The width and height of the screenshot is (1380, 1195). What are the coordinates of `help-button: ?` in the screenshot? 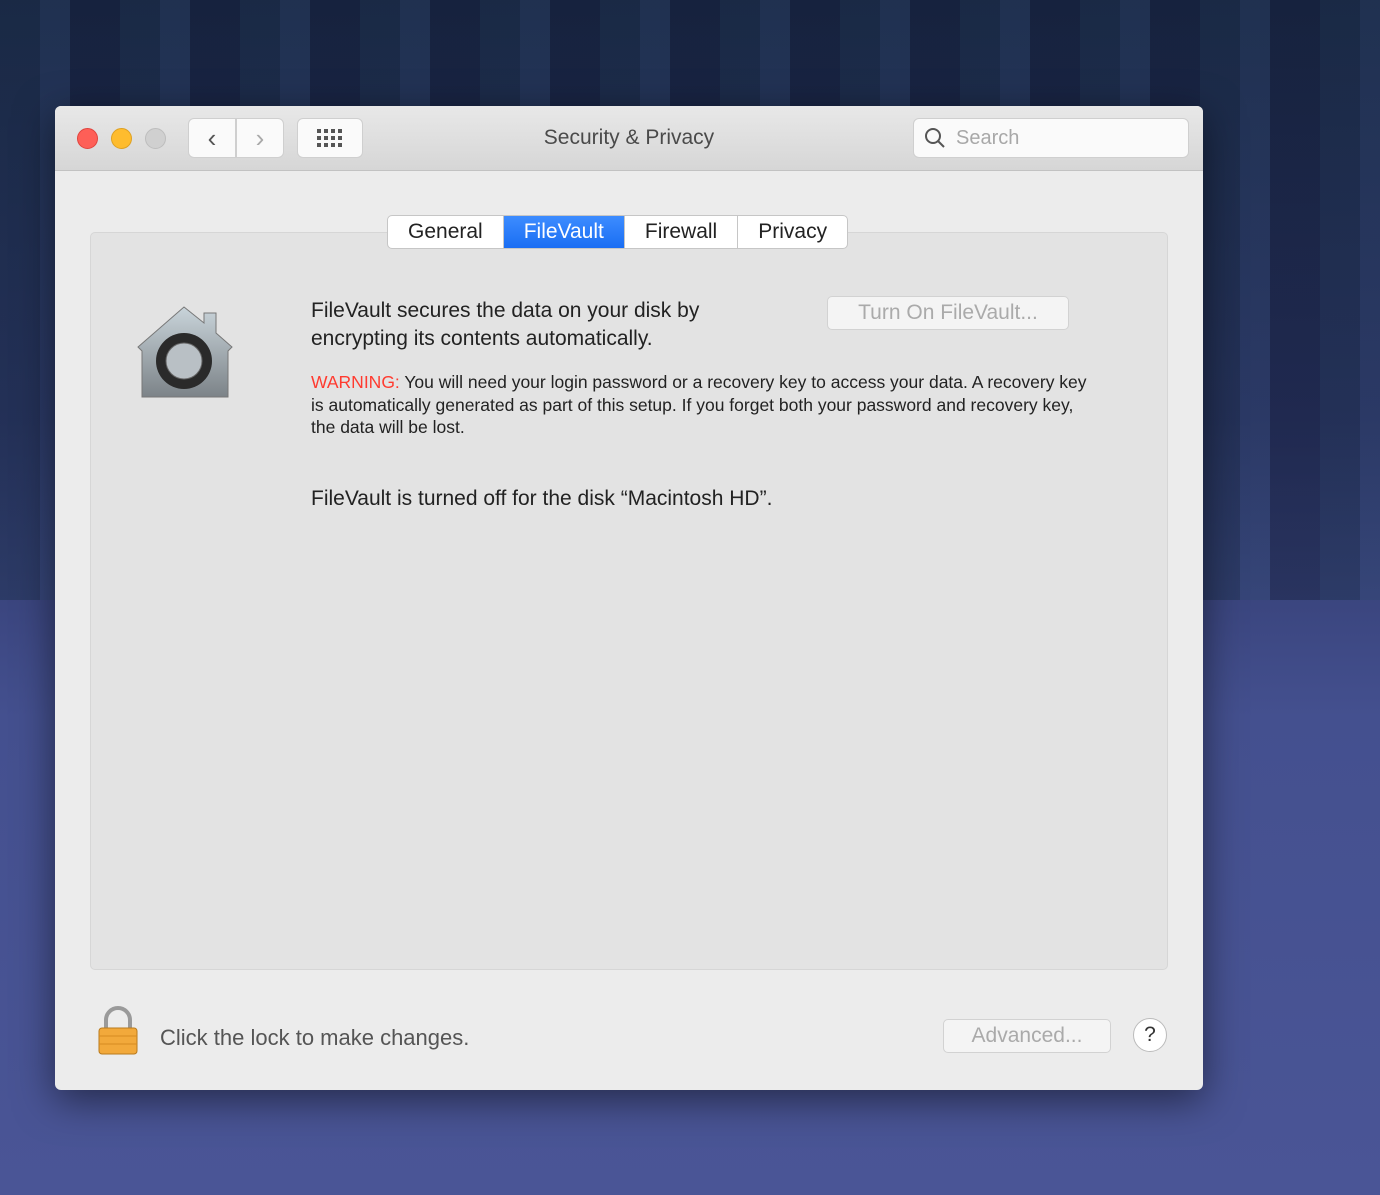 It's located at (1150, 1035).